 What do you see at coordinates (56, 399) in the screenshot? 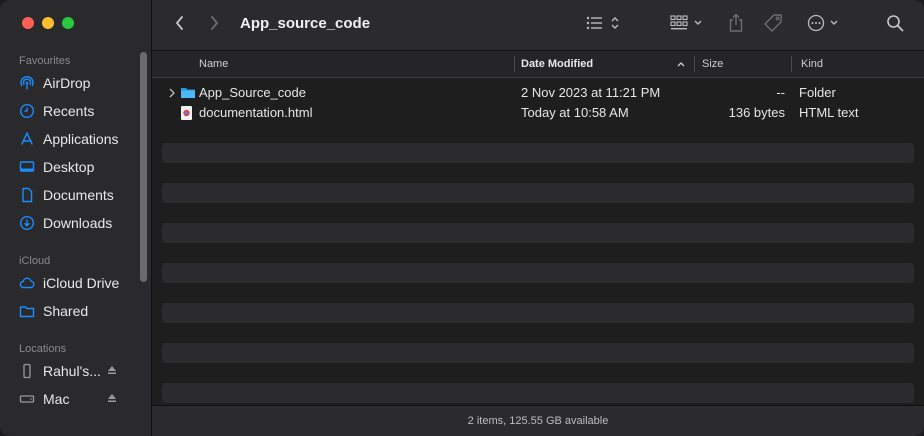
I see `sidebar-item-label: Mac` at bounding box center [56, 399].